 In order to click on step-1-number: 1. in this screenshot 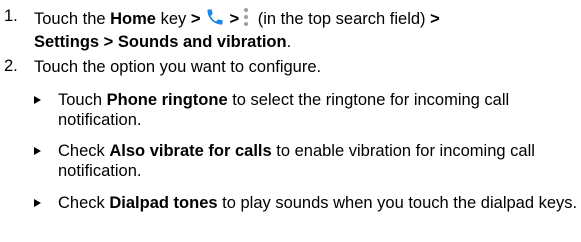, I will do `click(11, 16)`.